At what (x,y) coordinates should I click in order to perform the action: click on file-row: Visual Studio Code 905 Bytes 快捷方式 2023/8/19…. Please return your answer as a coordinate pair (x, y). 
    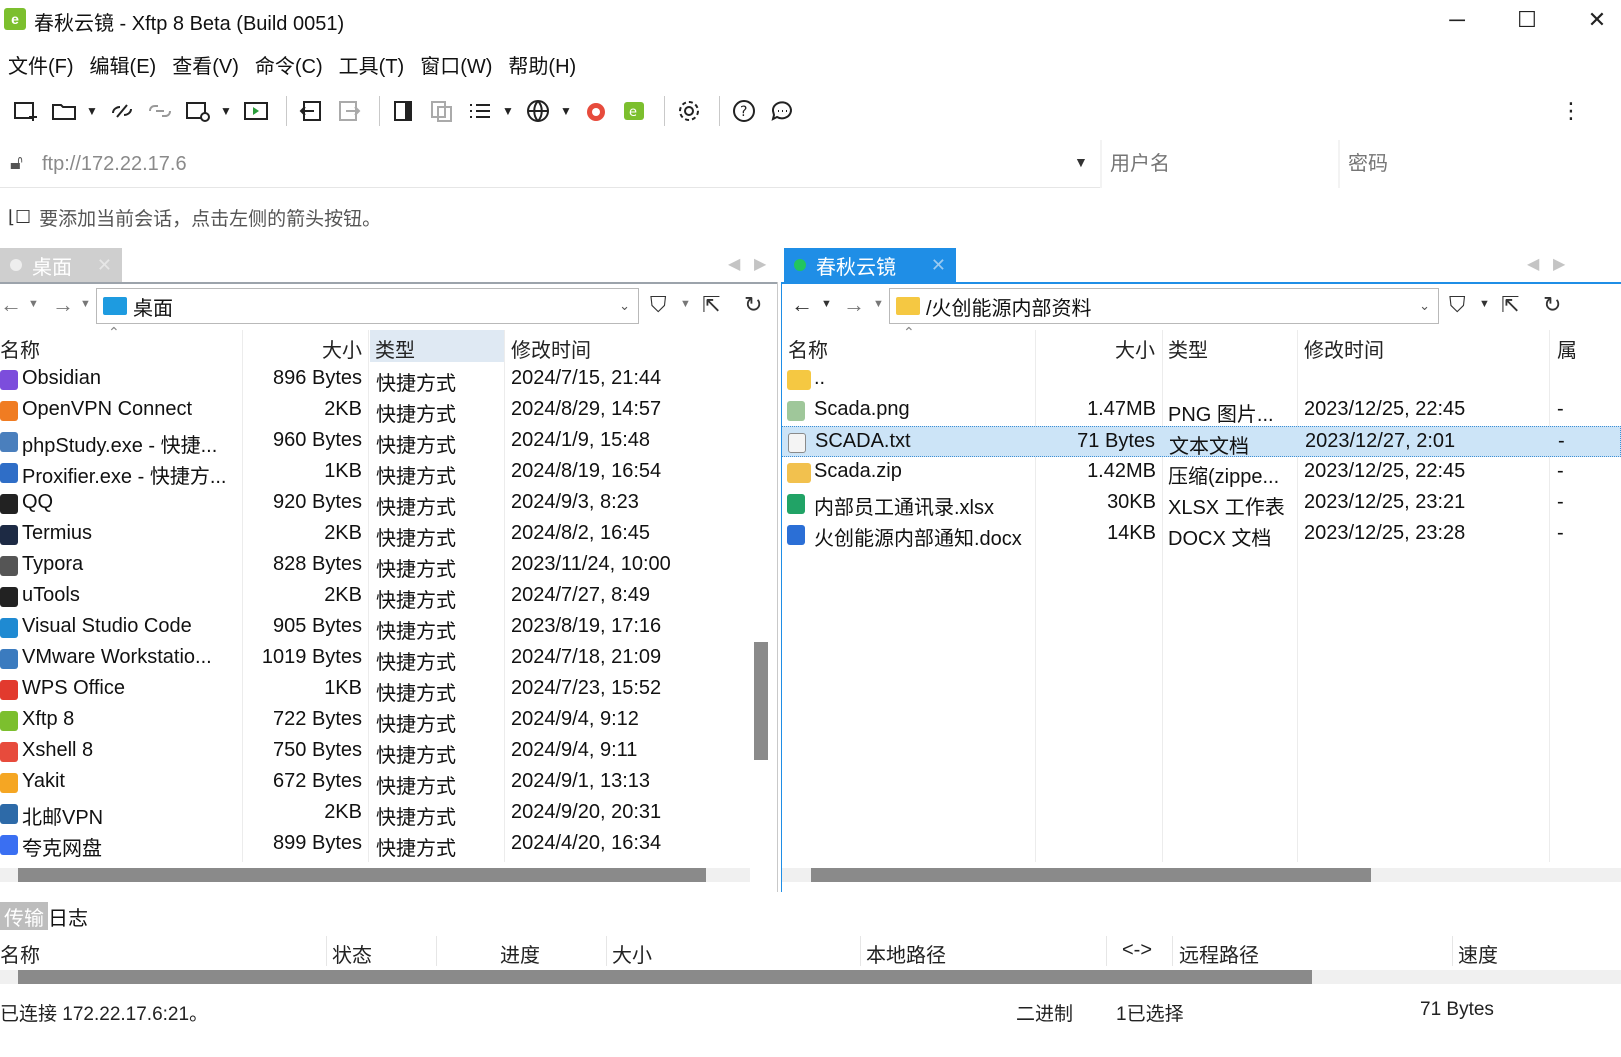
    Looking at the image, I should click on (389, 627).